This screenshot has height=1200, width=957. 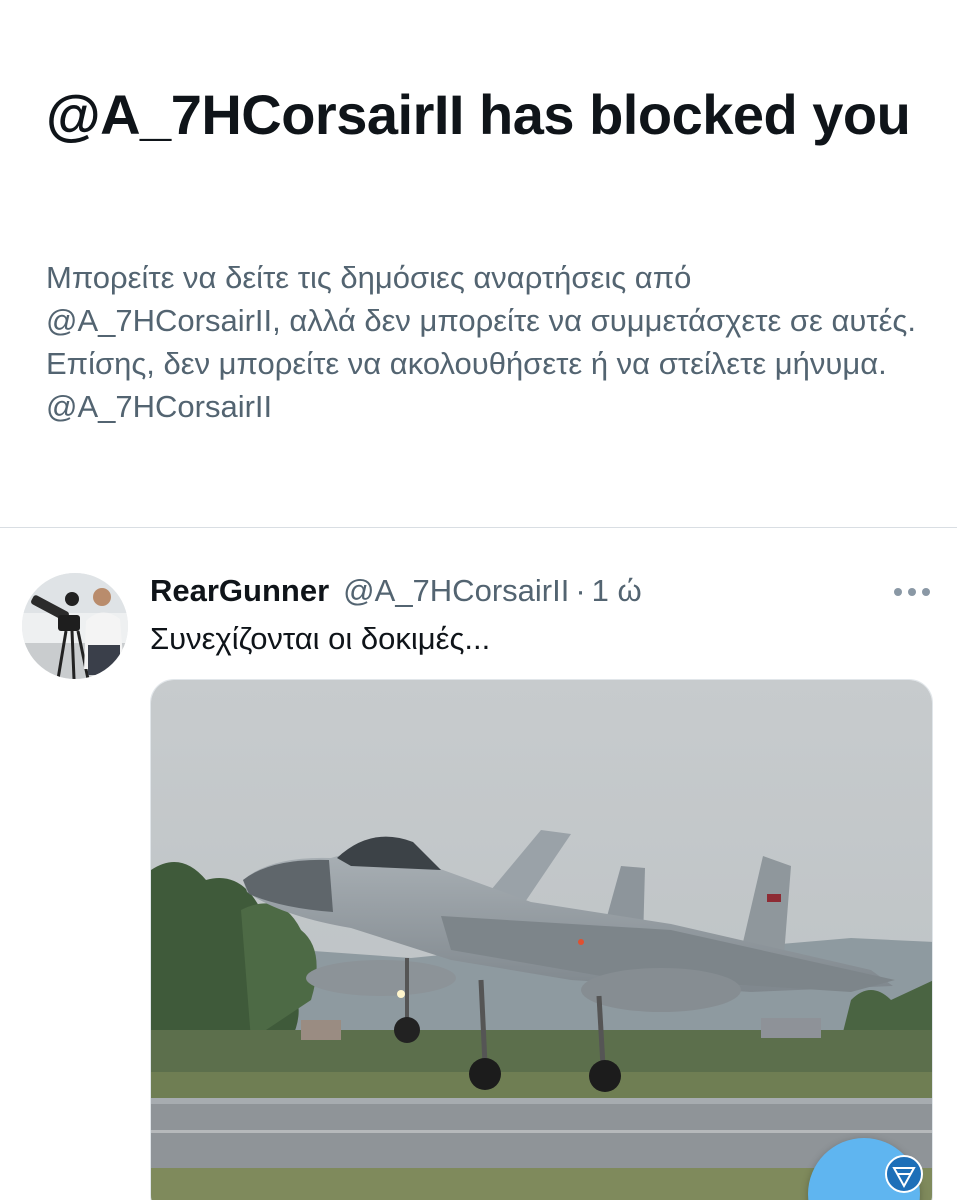 I want to click on more-options-button, so click(x=912, y=592).